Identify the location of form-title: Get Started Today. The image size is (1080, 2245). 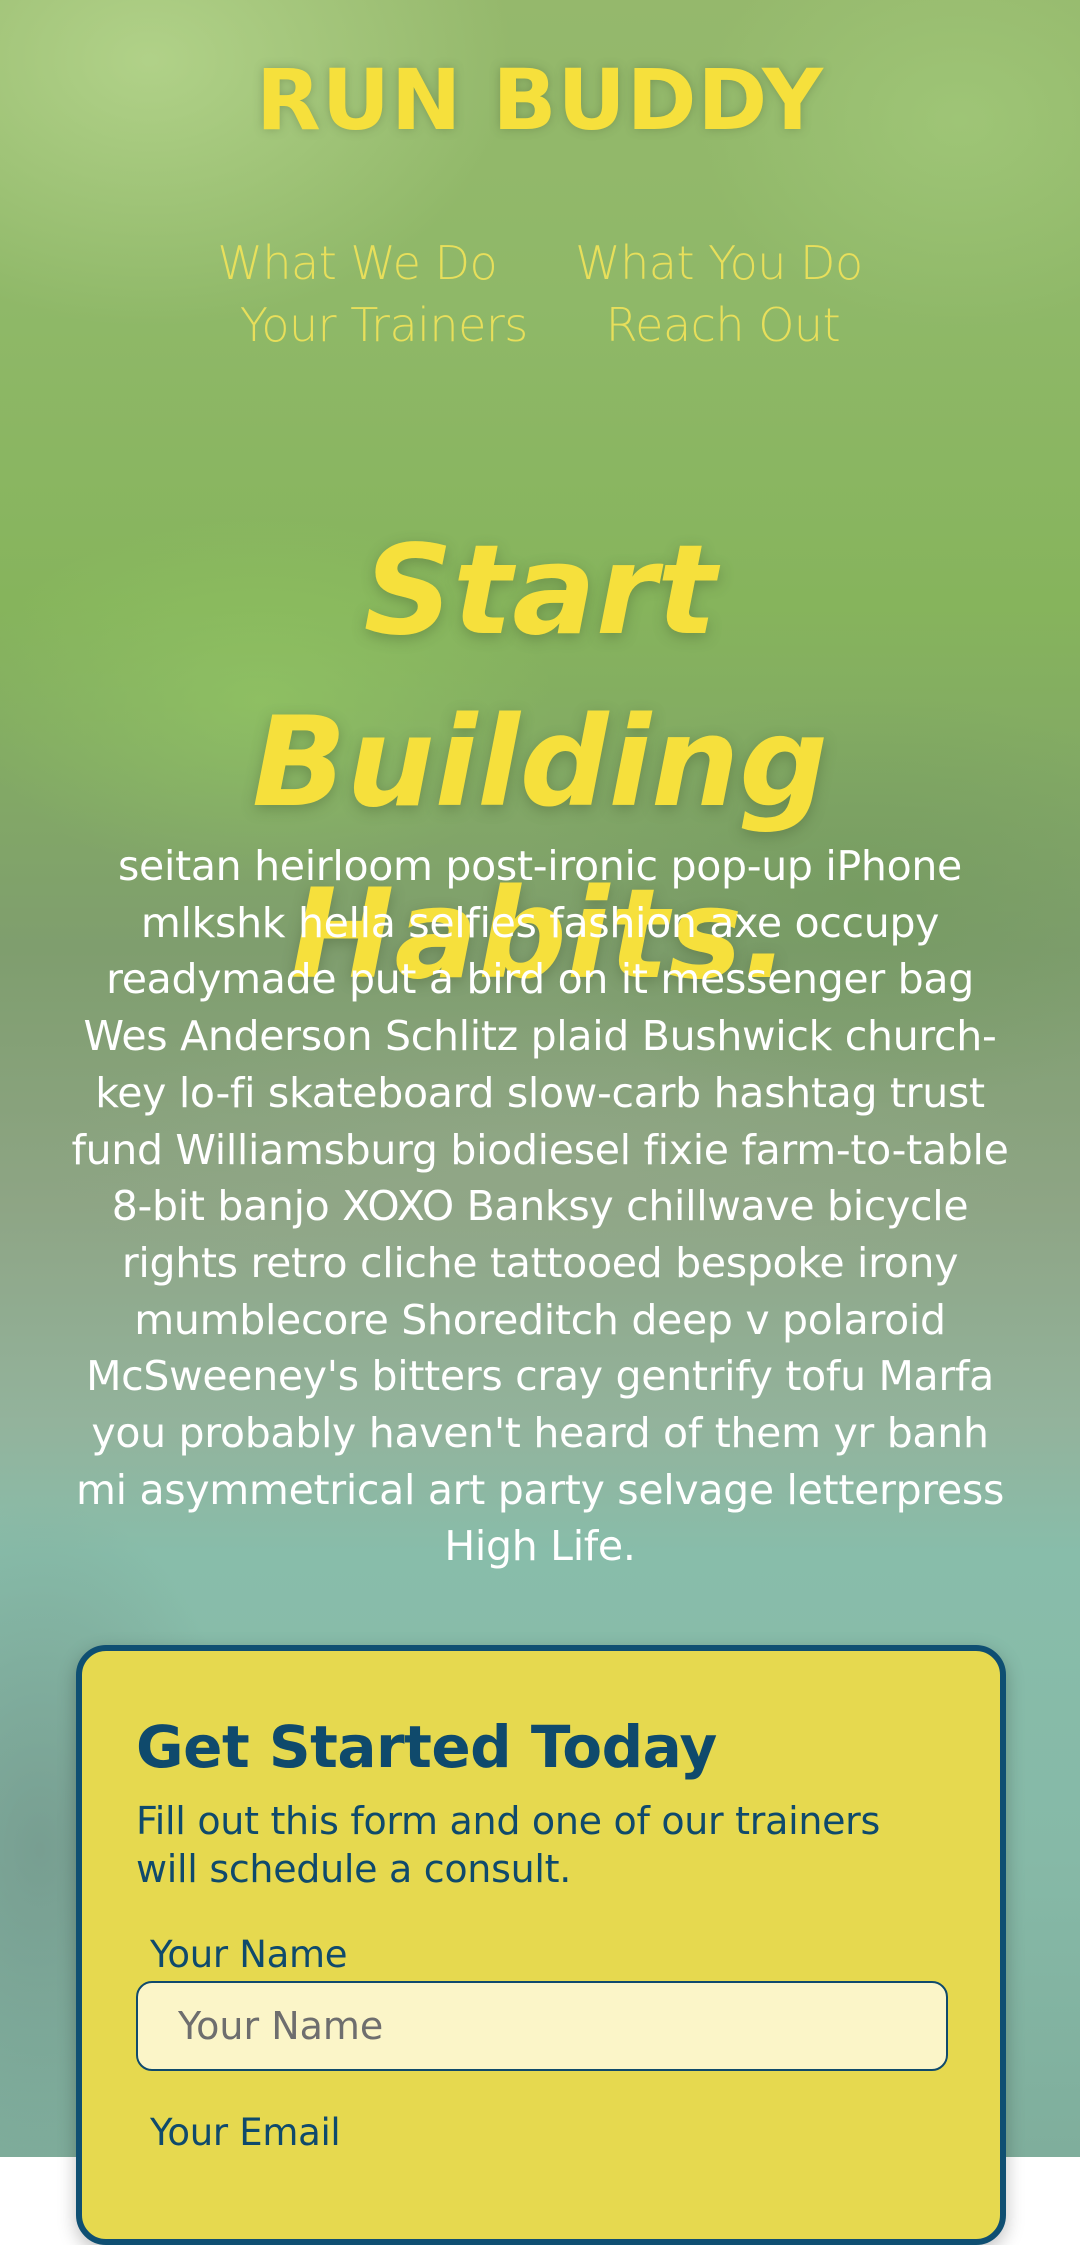
(426, 1747).